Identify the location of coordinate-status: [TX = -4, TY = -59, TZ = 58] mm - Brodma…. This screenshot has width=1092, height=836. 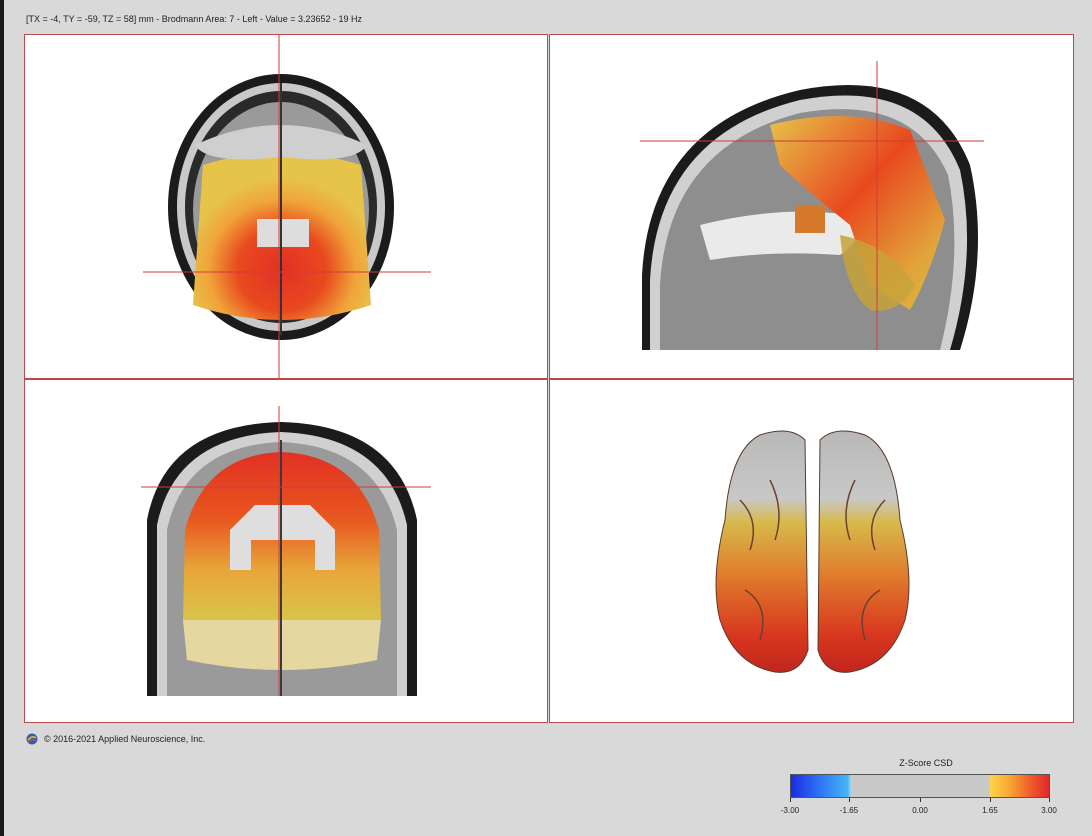
(194, 19).